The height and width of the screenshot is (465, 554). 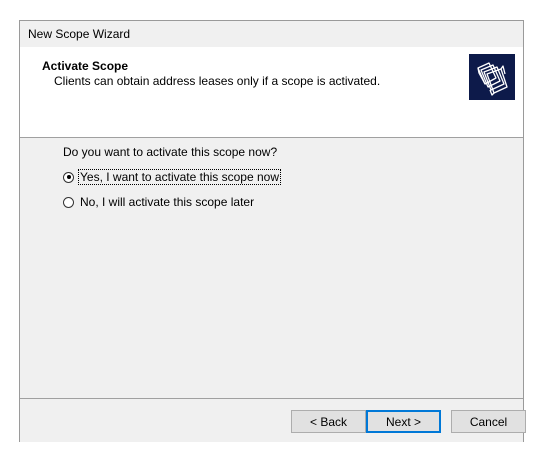 What do you see at coordinates (68, 202) in the screenshot?
I see `activate-later-radio` at bounding box center [68, 202].